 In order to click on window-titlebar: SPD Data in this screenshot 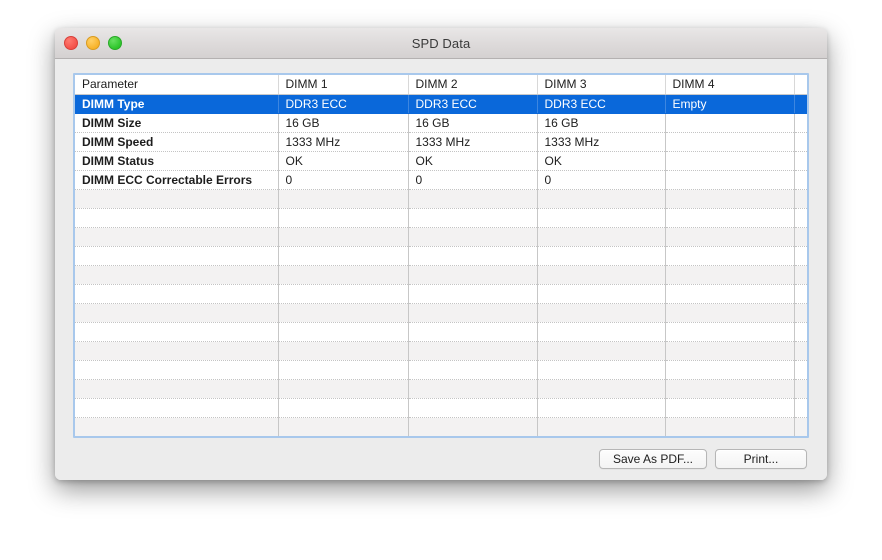, I will do `click(441, 43)`.